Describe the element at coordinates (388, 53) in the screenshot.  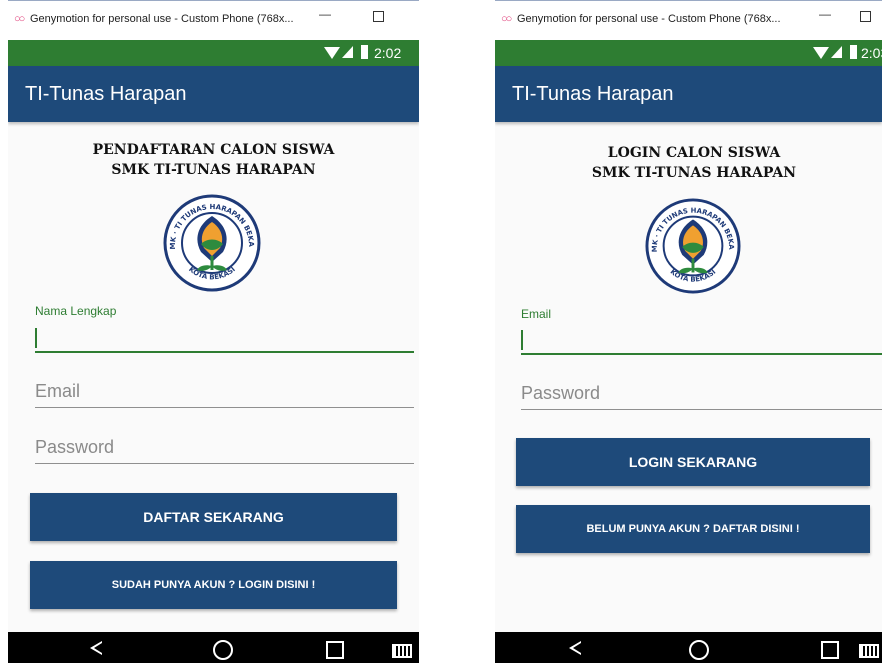
I see `status-time: 2:02` at that location.